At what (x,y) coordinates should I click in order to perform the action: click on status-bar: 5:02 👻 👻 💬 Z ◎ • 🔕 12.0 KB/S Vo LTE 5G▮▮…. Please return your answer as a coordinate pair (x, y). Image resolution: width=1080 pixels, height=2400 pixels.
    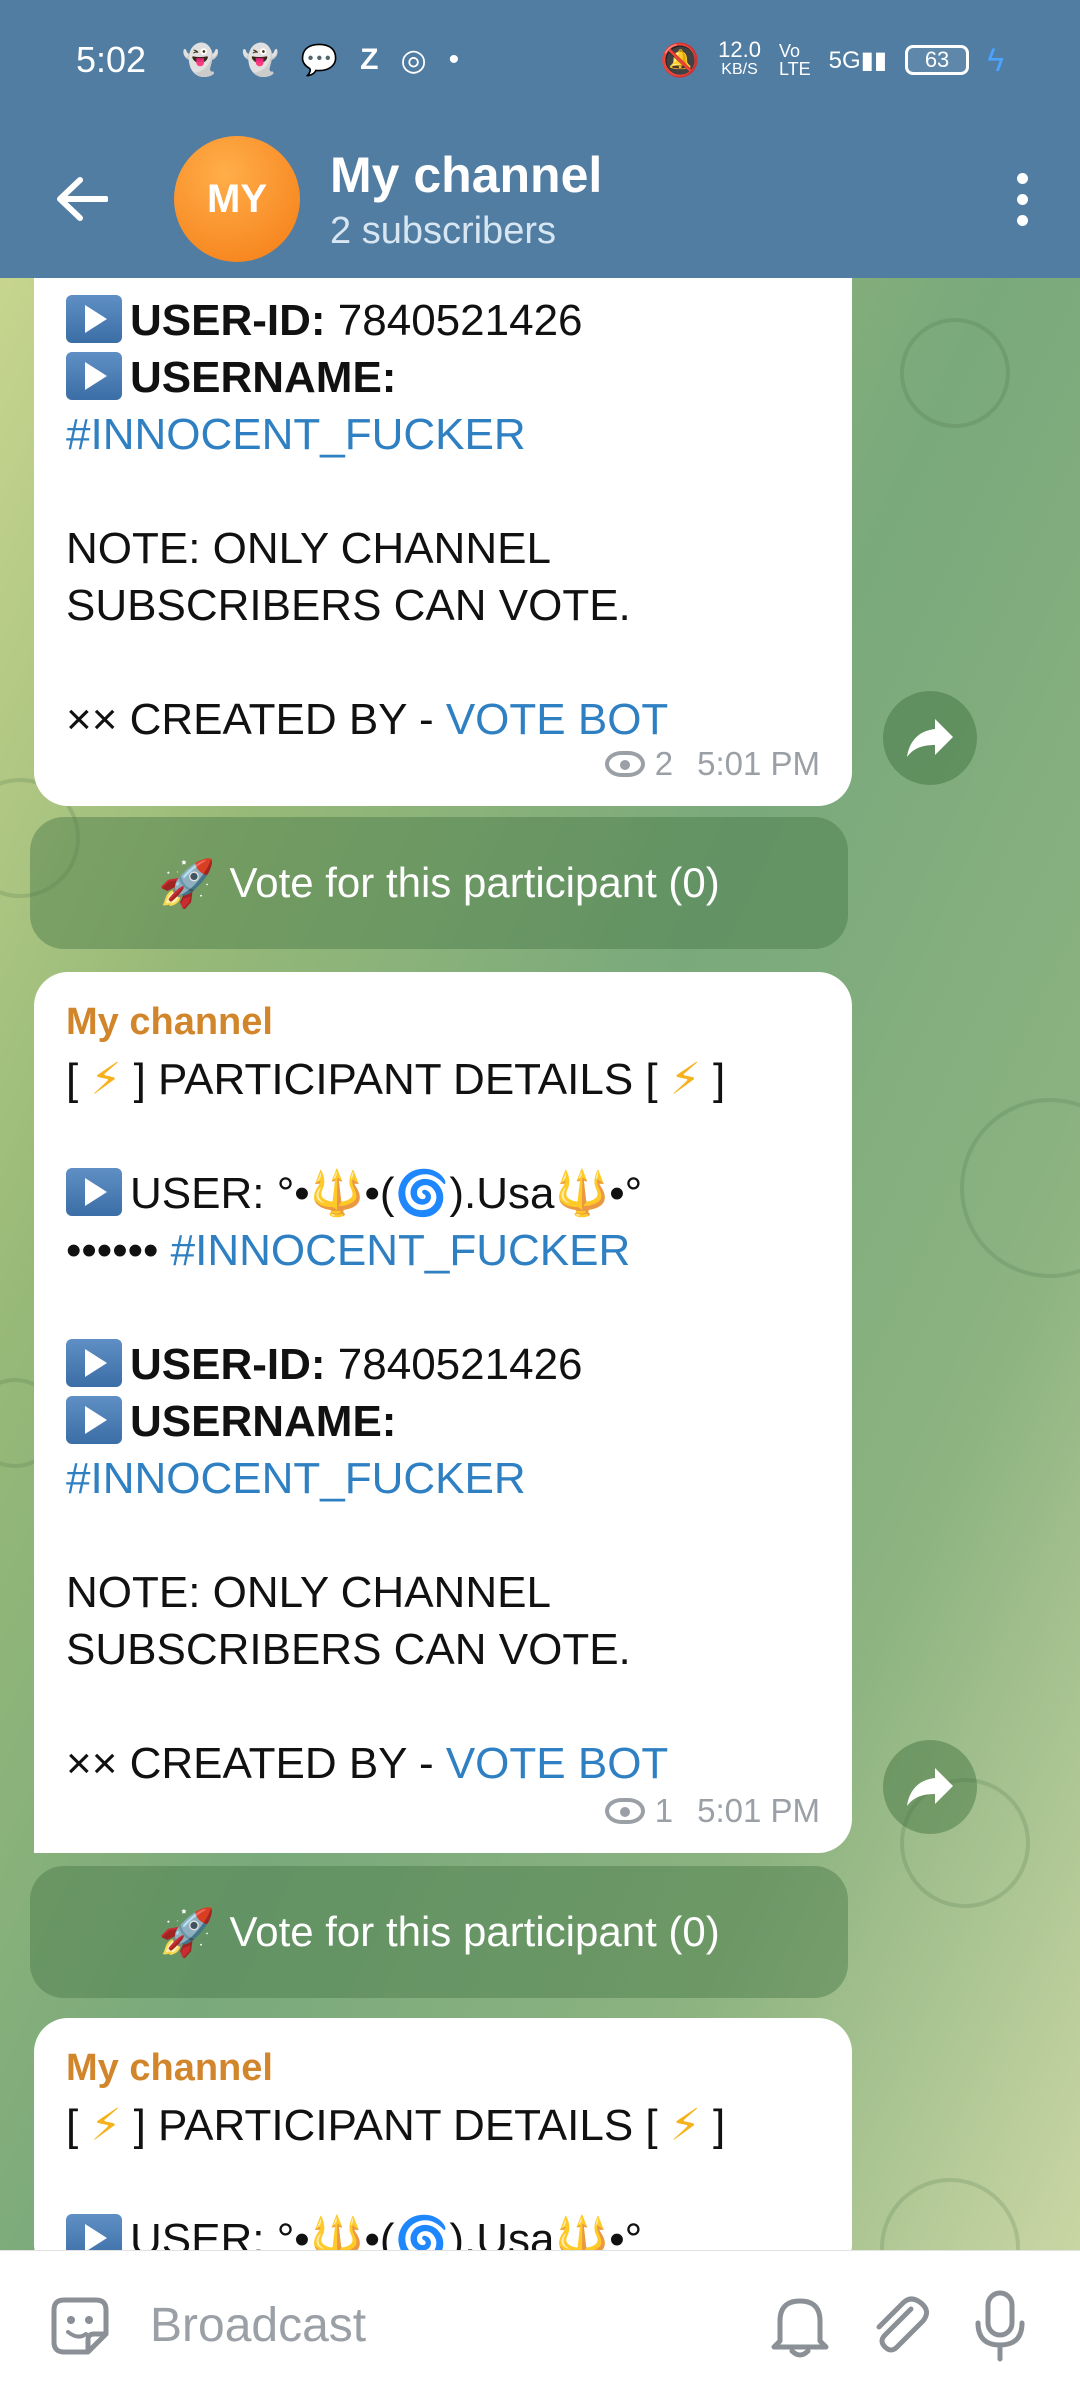
    Looking at the image, I should click on (540, 60).